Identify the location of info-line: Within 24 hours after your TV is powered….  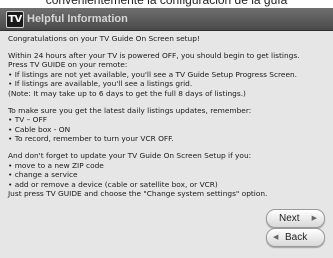
(154, 55).